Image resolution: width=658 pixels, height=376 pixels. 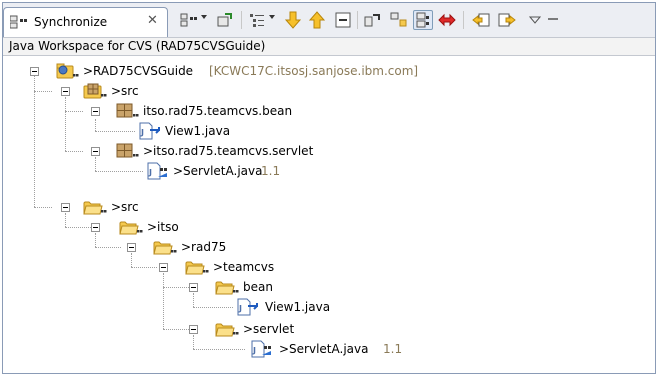 What do you see at coordinates (373, 20) in the screenshot?
I see `incoming-mode-icon` at bounding box center [373, 20].